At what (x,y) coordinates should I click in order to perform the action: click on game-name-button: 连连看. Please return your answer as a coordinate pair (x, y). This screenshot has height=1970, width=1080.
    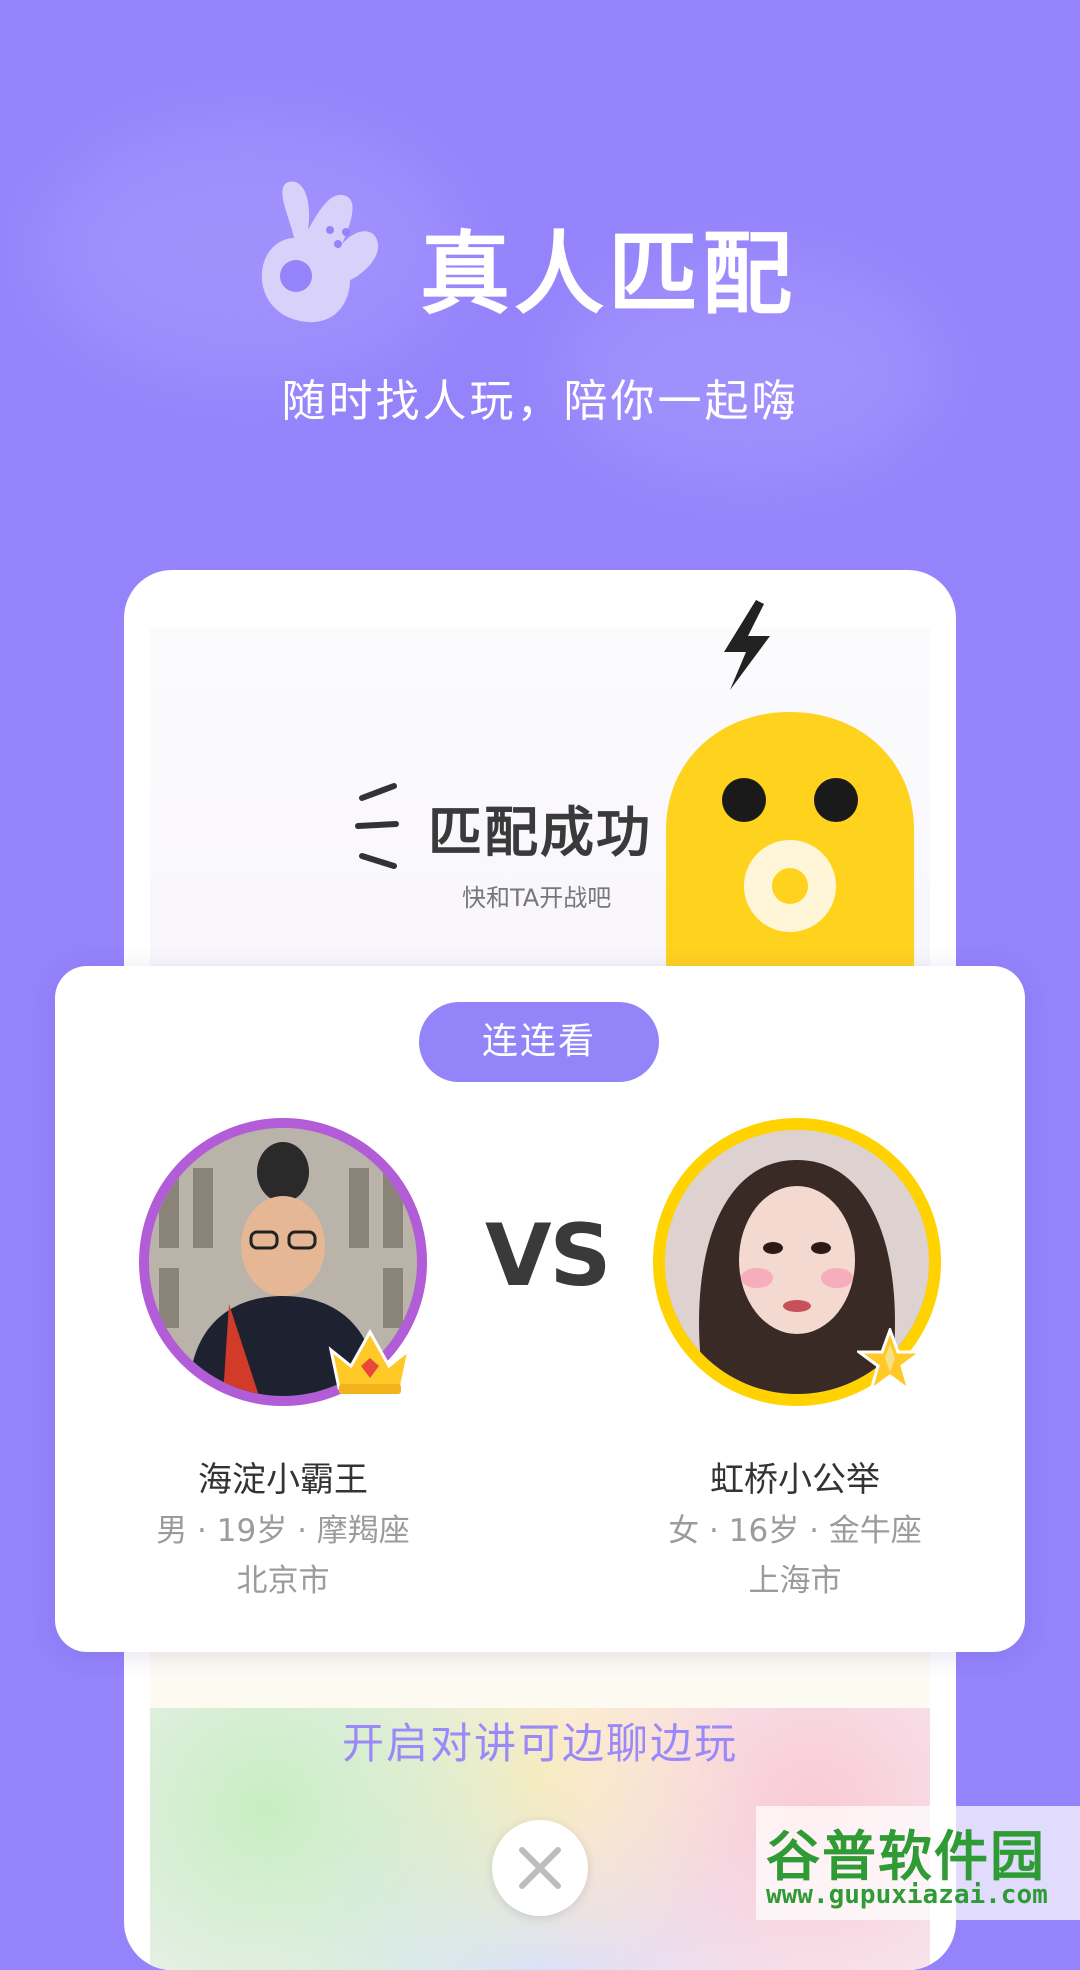
    Looking at the image, I should click on (539, 1042).